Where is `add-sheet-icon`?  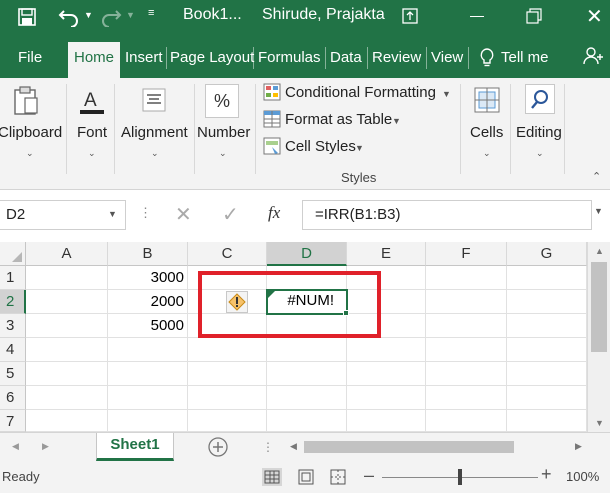 add-sheet-icon is located at coordinates (218, 447).